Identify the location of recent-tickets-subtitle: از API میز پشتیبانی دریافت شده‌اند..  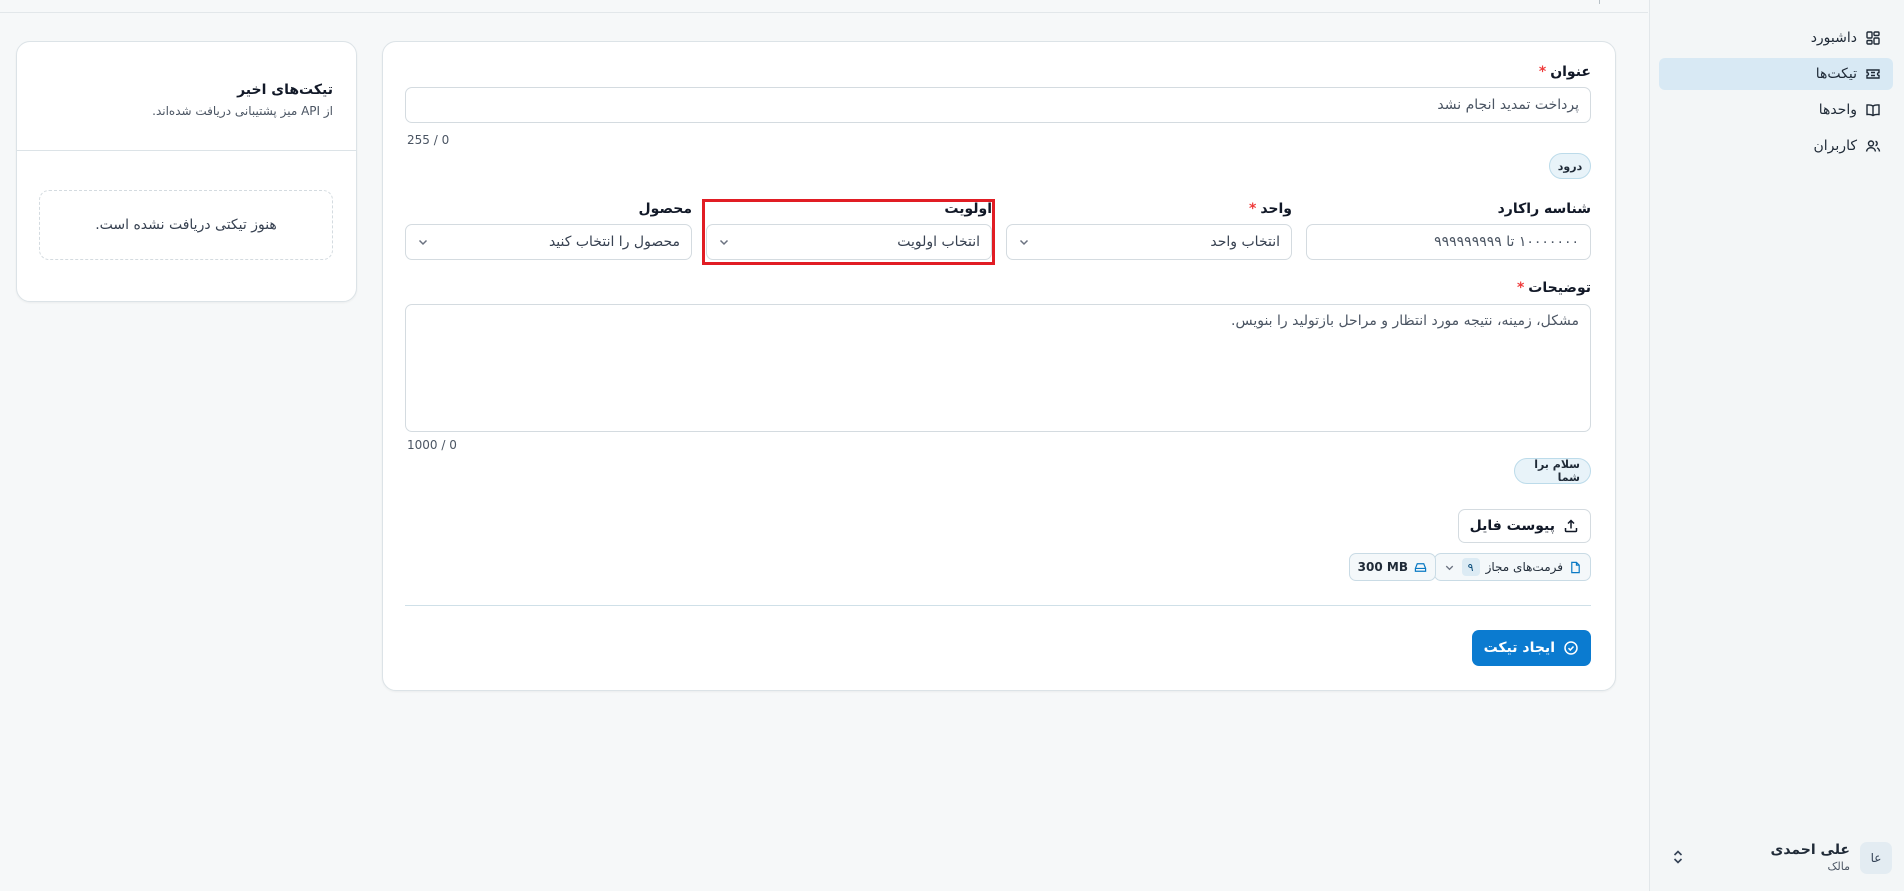
(242, 111).